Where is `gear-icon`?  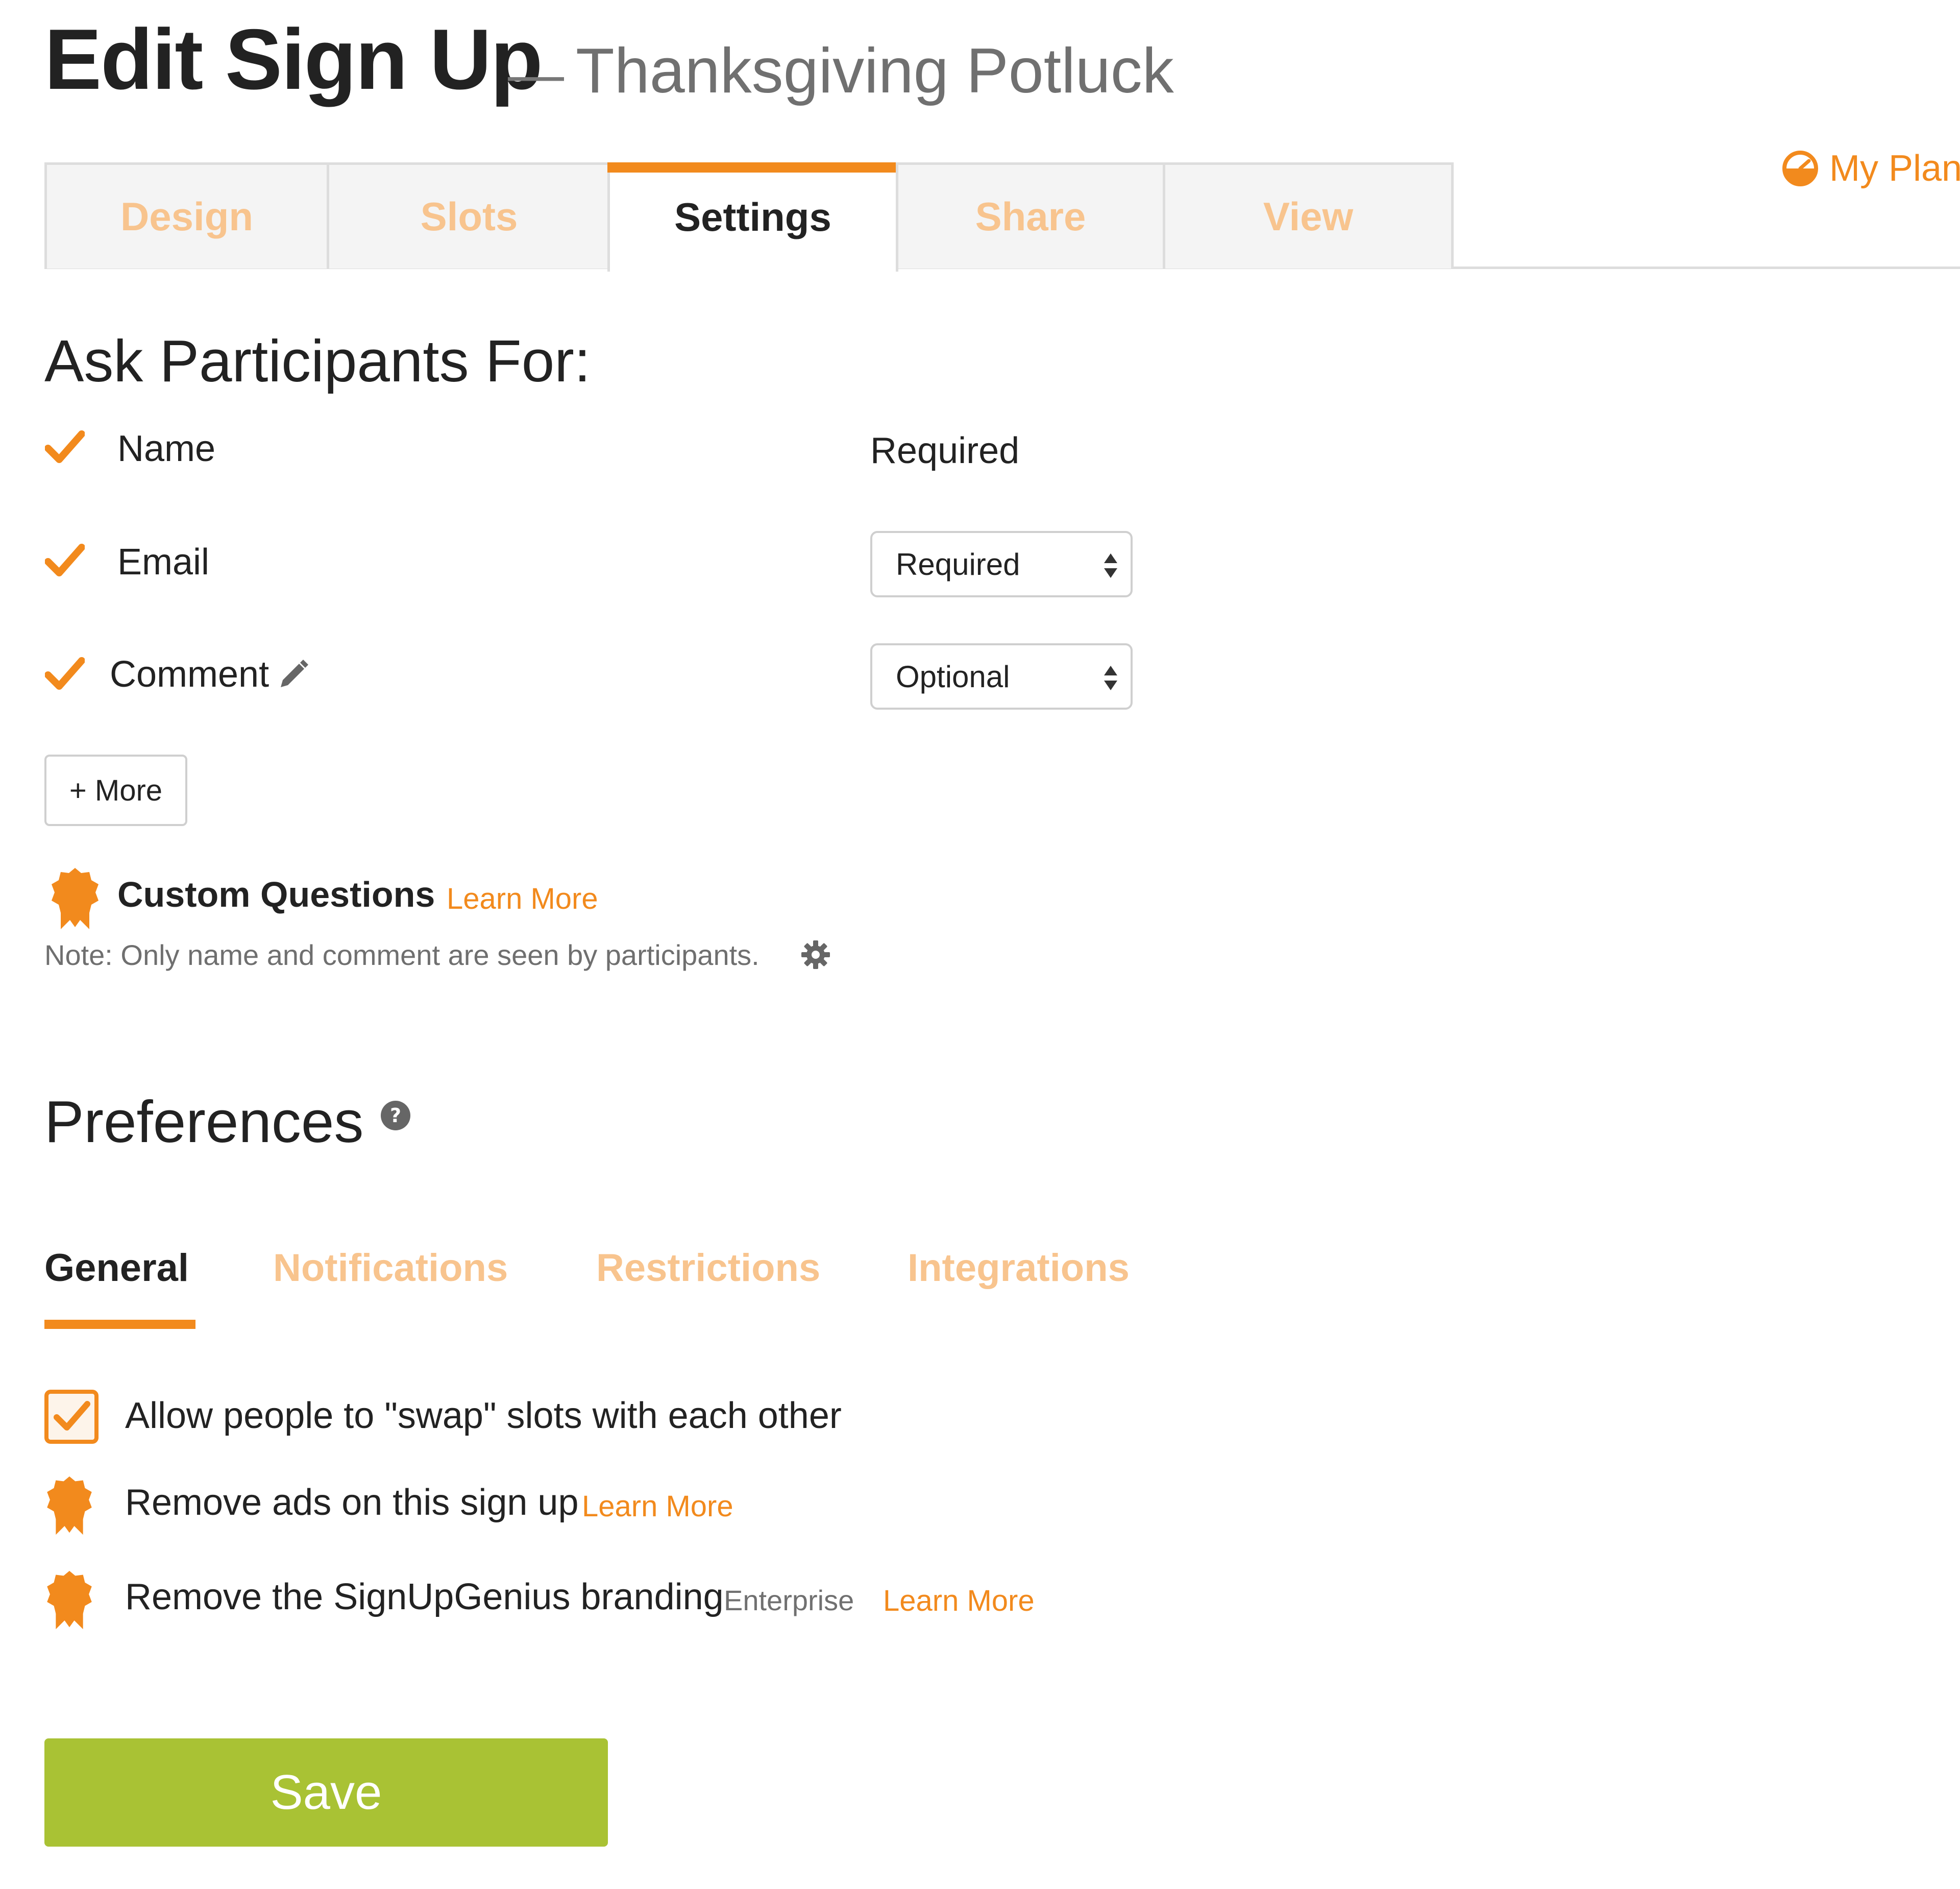
gear-icon is located at coordinates (815, 954).